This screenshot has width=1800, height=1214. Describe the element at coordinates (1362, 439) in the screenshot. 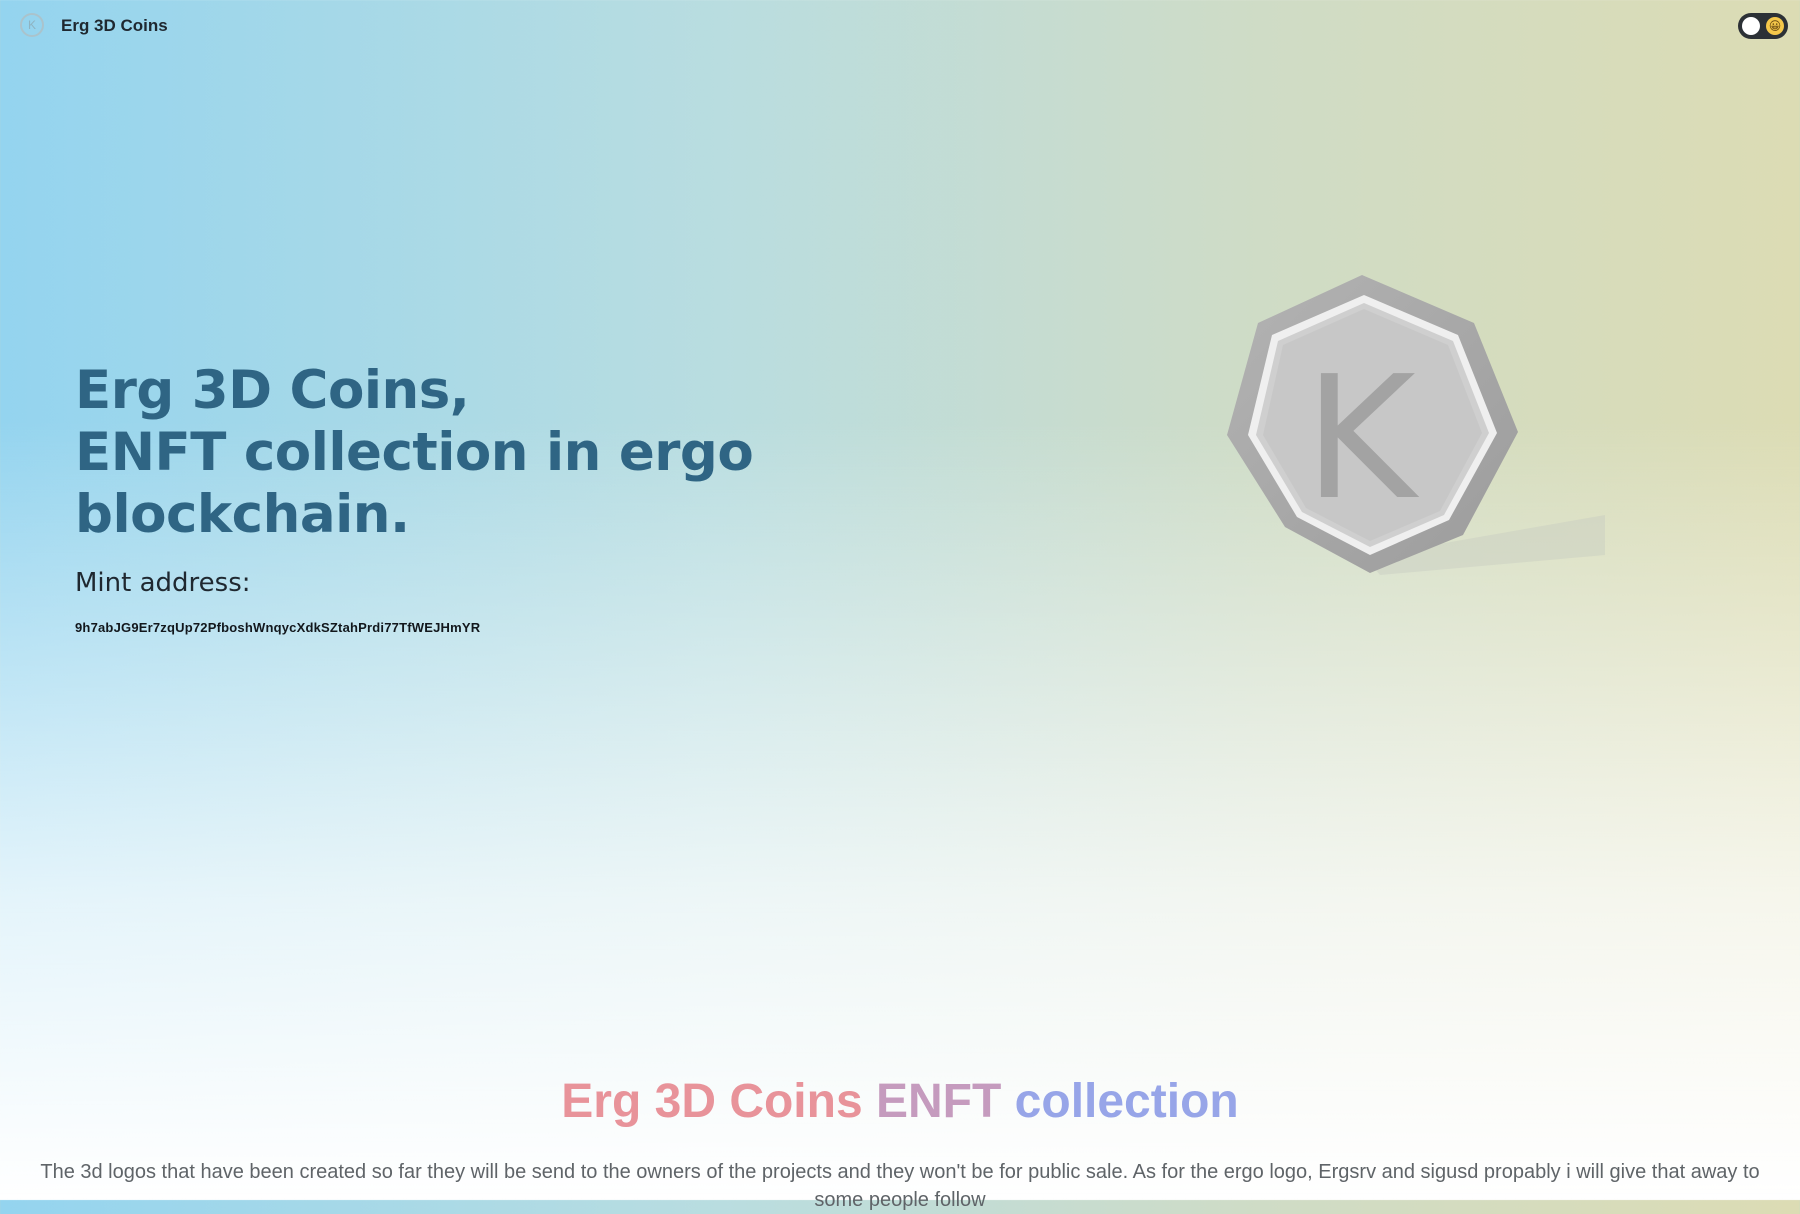

I see `coin-letter: K` at that location.